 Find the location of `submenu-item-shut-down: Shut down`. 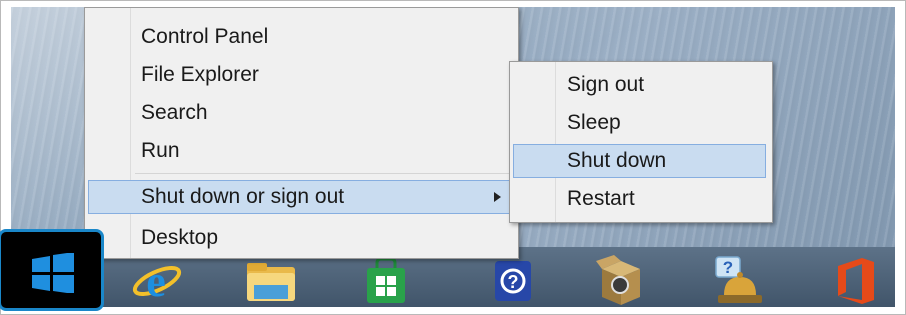

submenu-item-shut-down: Shut down is located at coordinates (639, 161).